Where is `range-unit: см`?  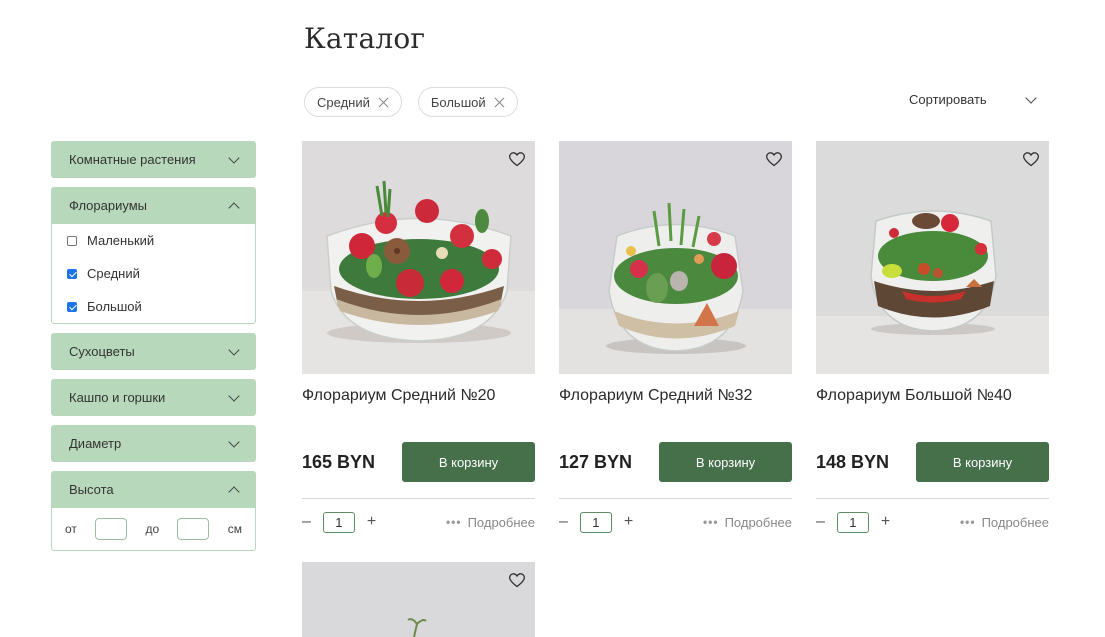 range-unit: см is located at coordinates (234, 529).